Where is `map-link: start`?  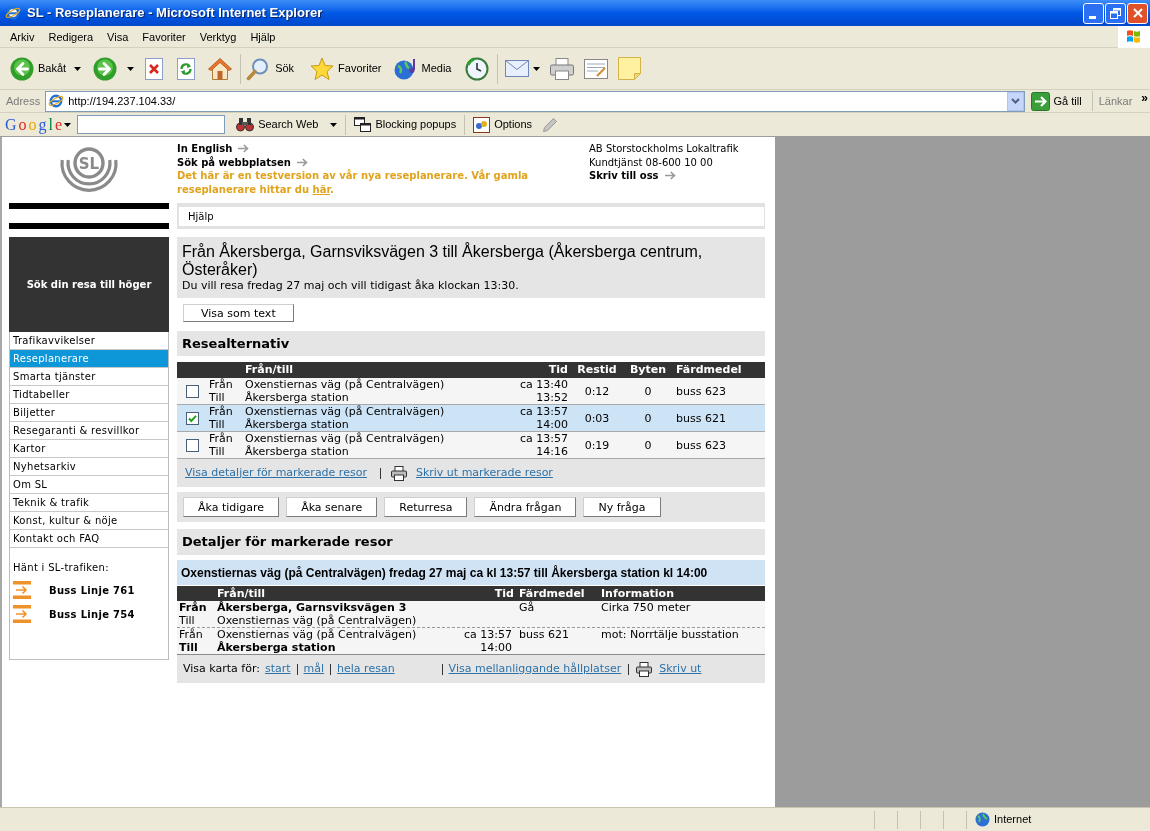
map-link: start is located at coordinates (277, 669).